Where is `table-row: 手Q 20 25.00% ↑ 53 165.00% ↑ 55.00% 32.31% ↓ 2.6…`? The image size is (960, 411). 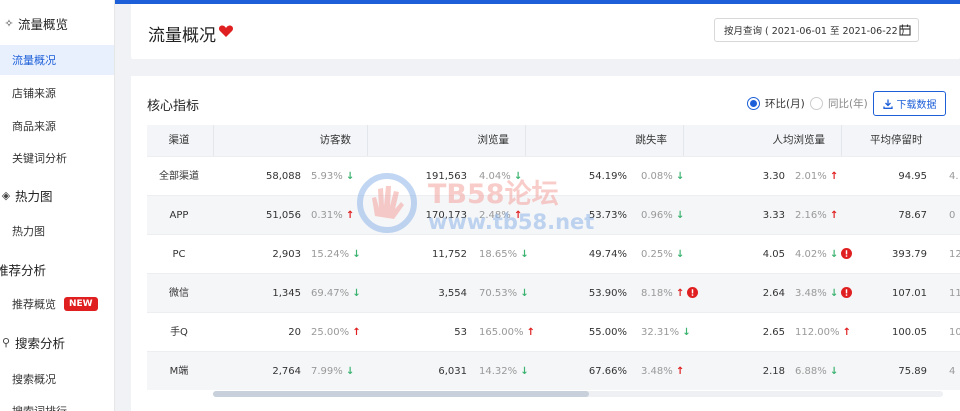 table-row: 手Q 20 25.00% ↑ 53 165.00% ↑ 55.00% 32.31% ↓ 2.6… is located at coordinates (553, 331).